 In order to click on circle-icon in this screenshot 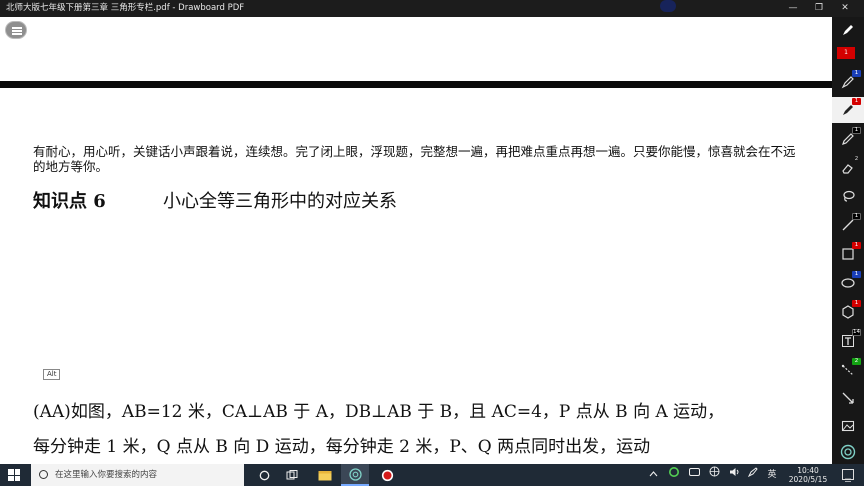, I will do `click(264, 475)`.